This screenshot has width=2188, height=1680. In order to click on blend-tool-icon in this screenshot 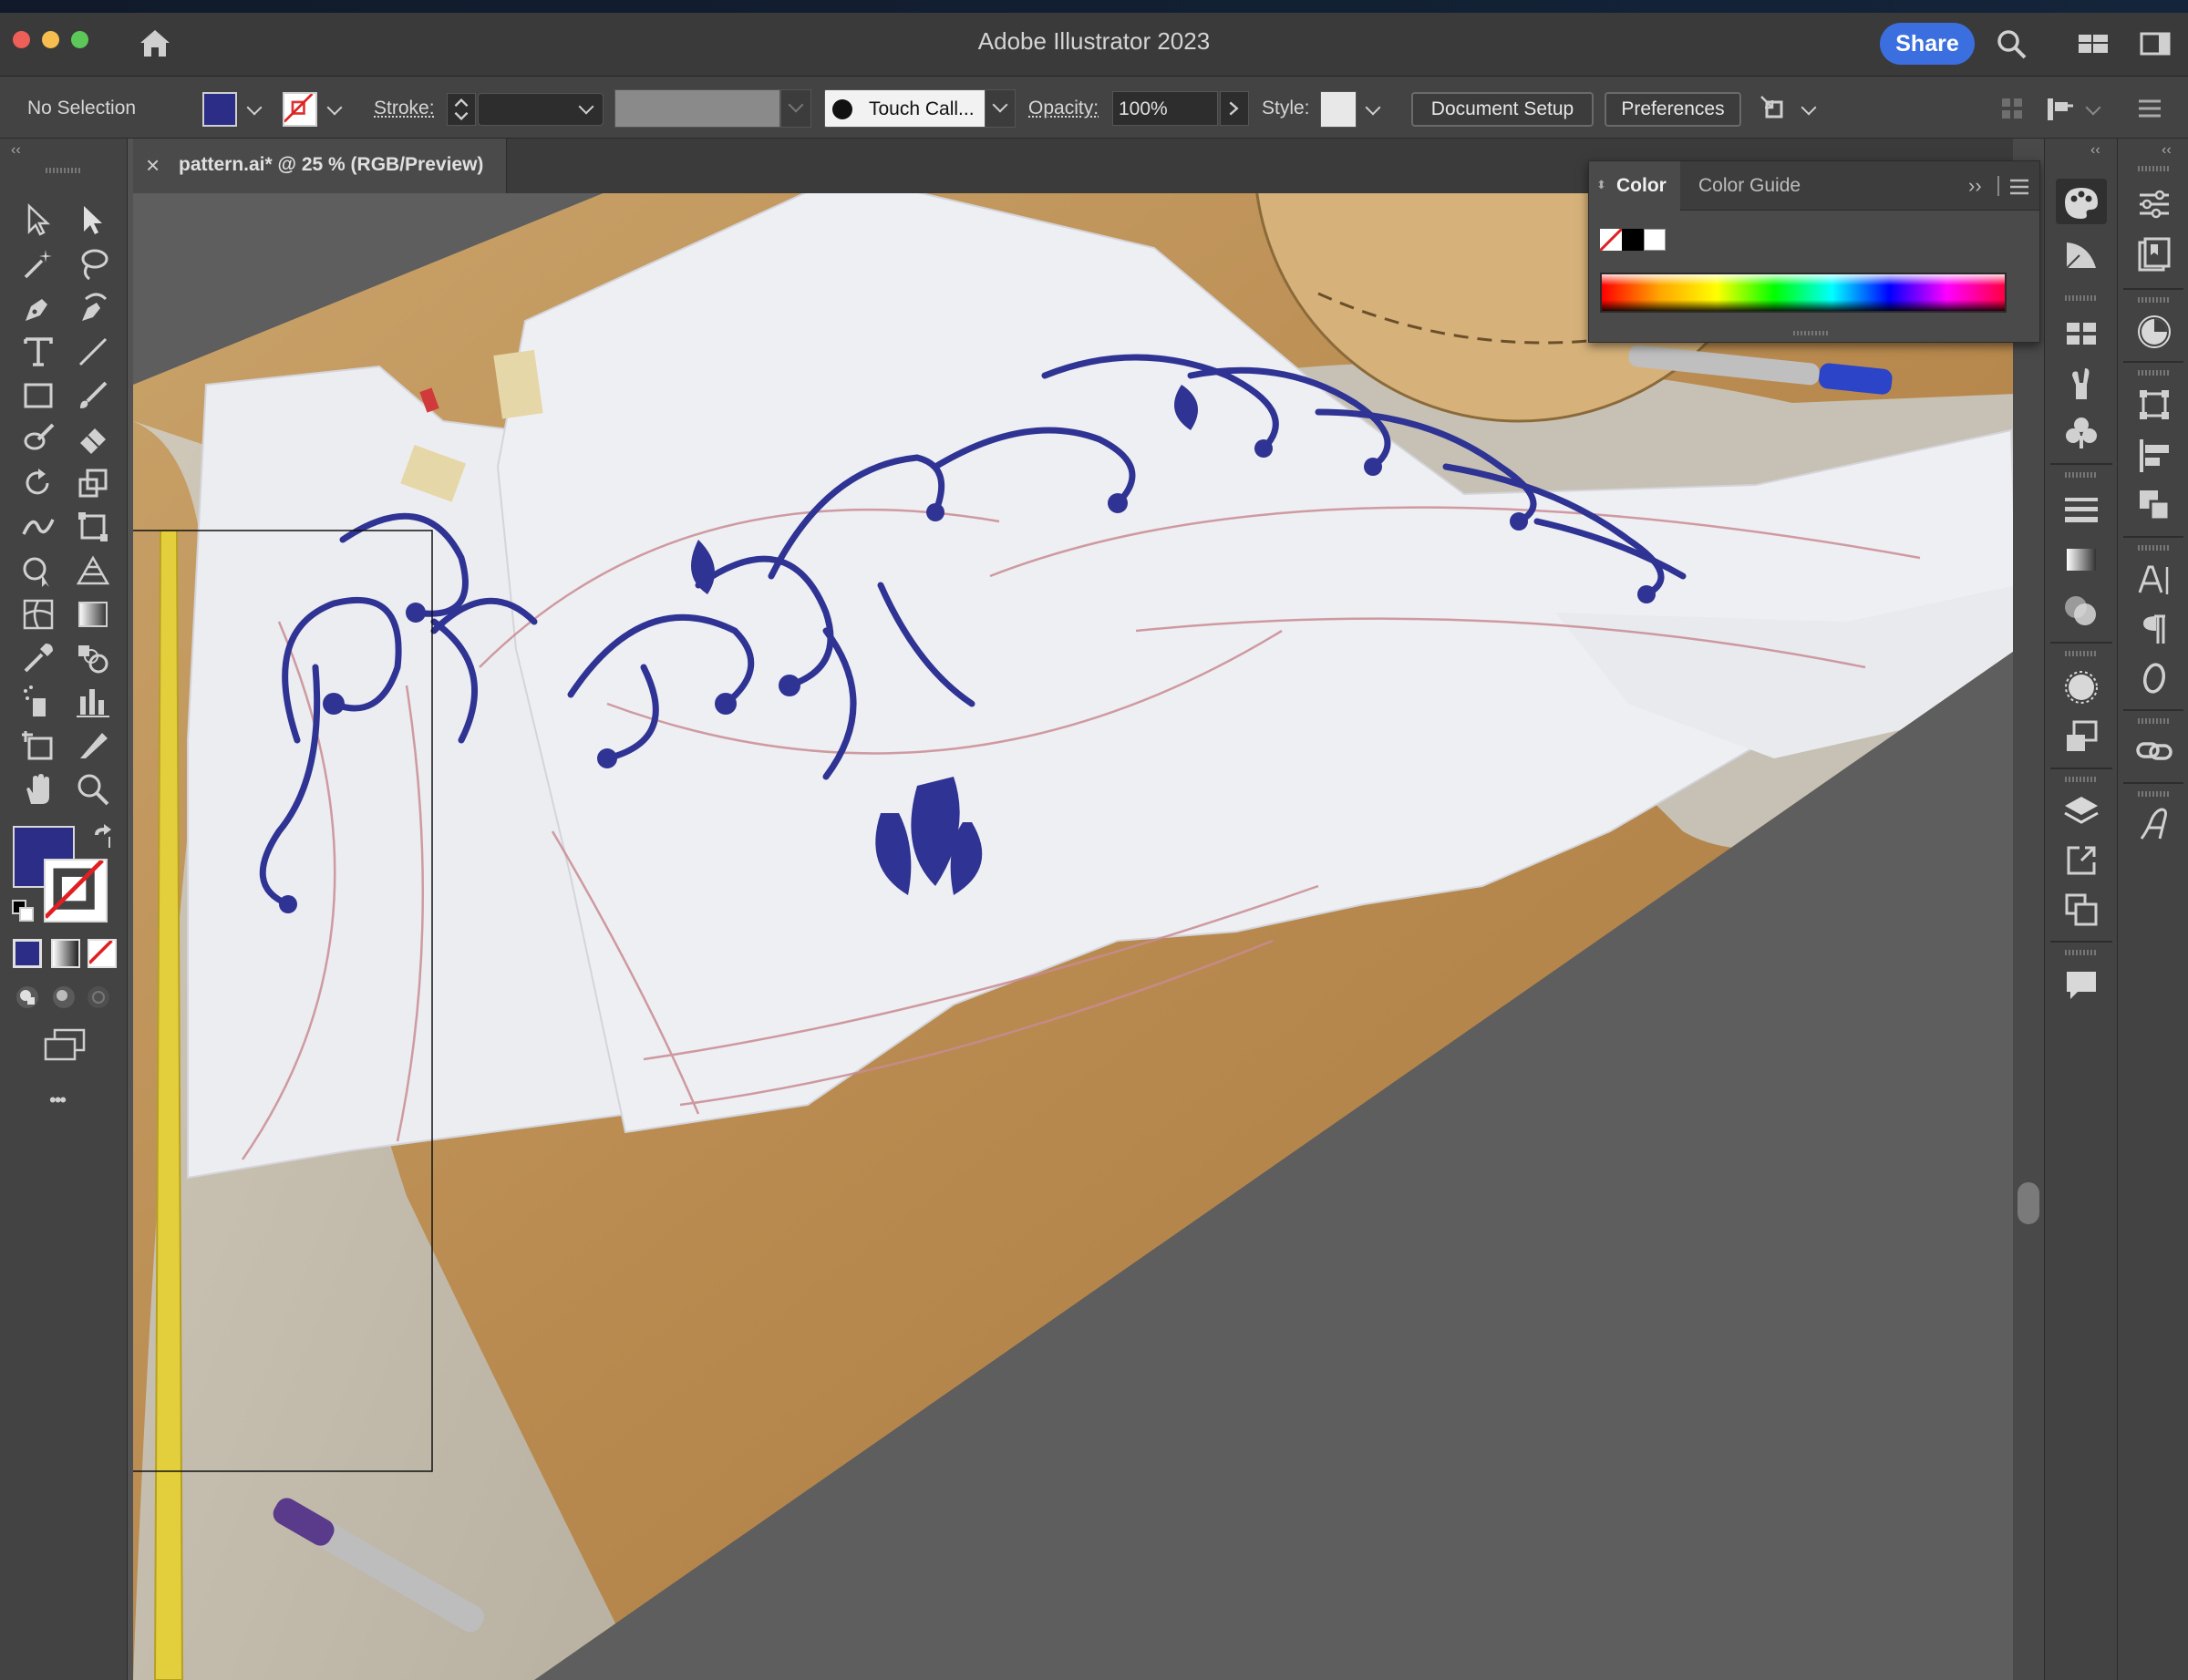, I will do `click(93, 658)`.